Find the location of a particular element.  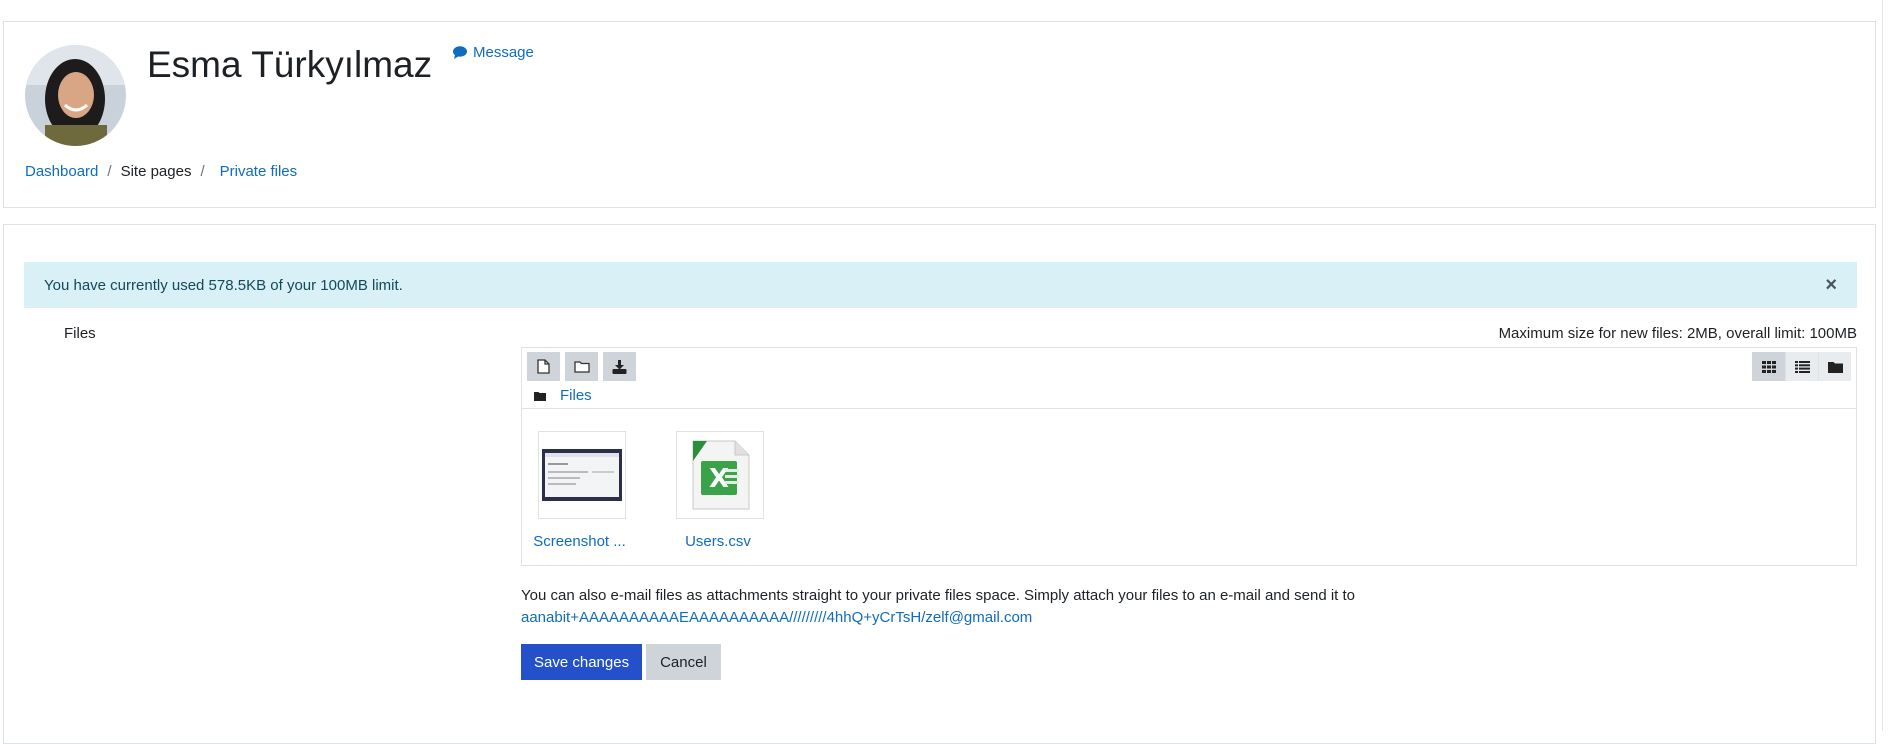

file-manager-toolbar is located at coordinates (581, 366).